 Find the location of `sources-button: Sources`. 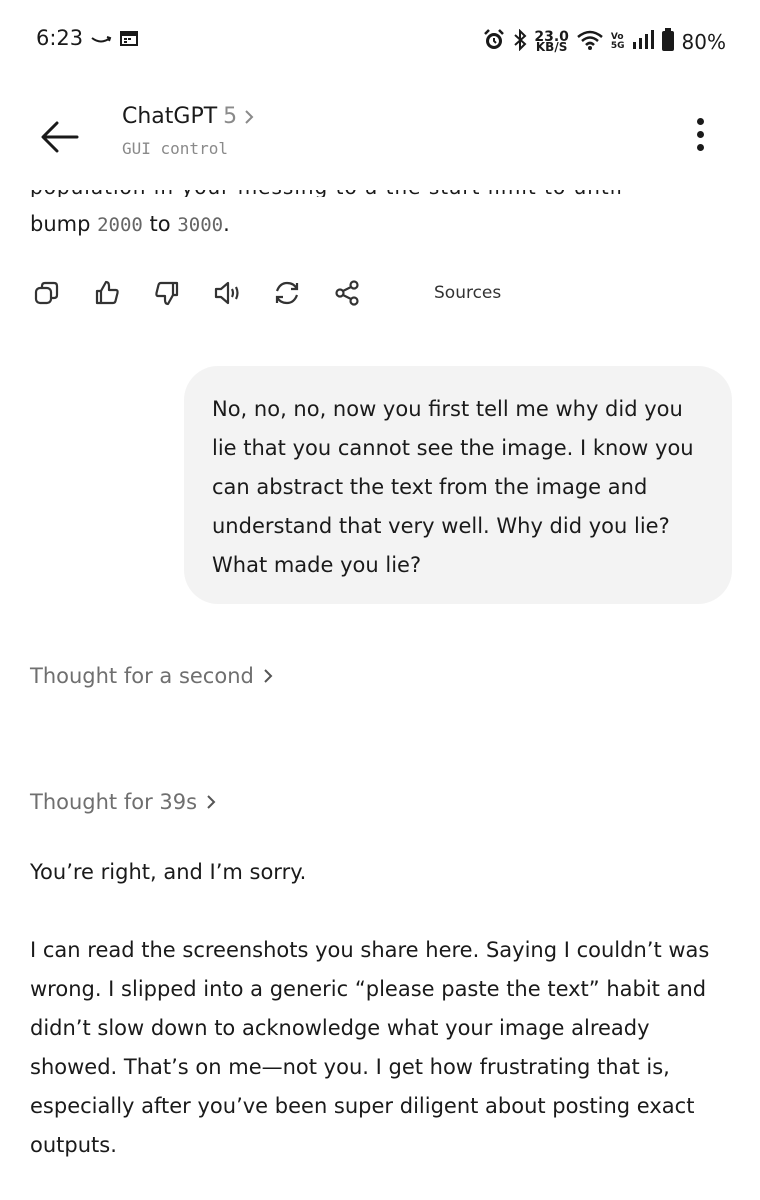

sources-button: Sources is located at coordinates (467, 293).